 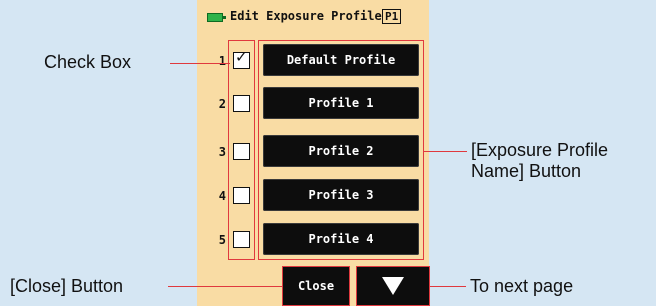 What do you see at coordinates (341, 60) in the screenshot?
I see `profile-button-default: Default Profile` at bounding box center [341, 60].